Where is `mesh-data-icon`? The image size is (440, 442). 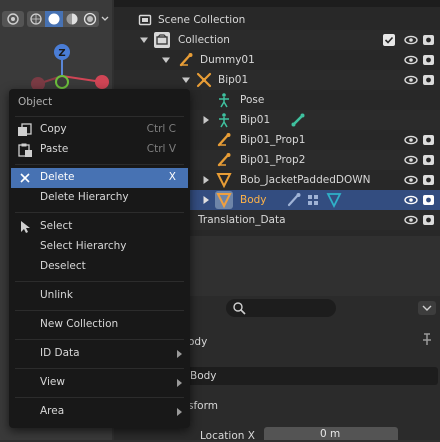 mesh-data-icon is located at coordinates (334, 200).